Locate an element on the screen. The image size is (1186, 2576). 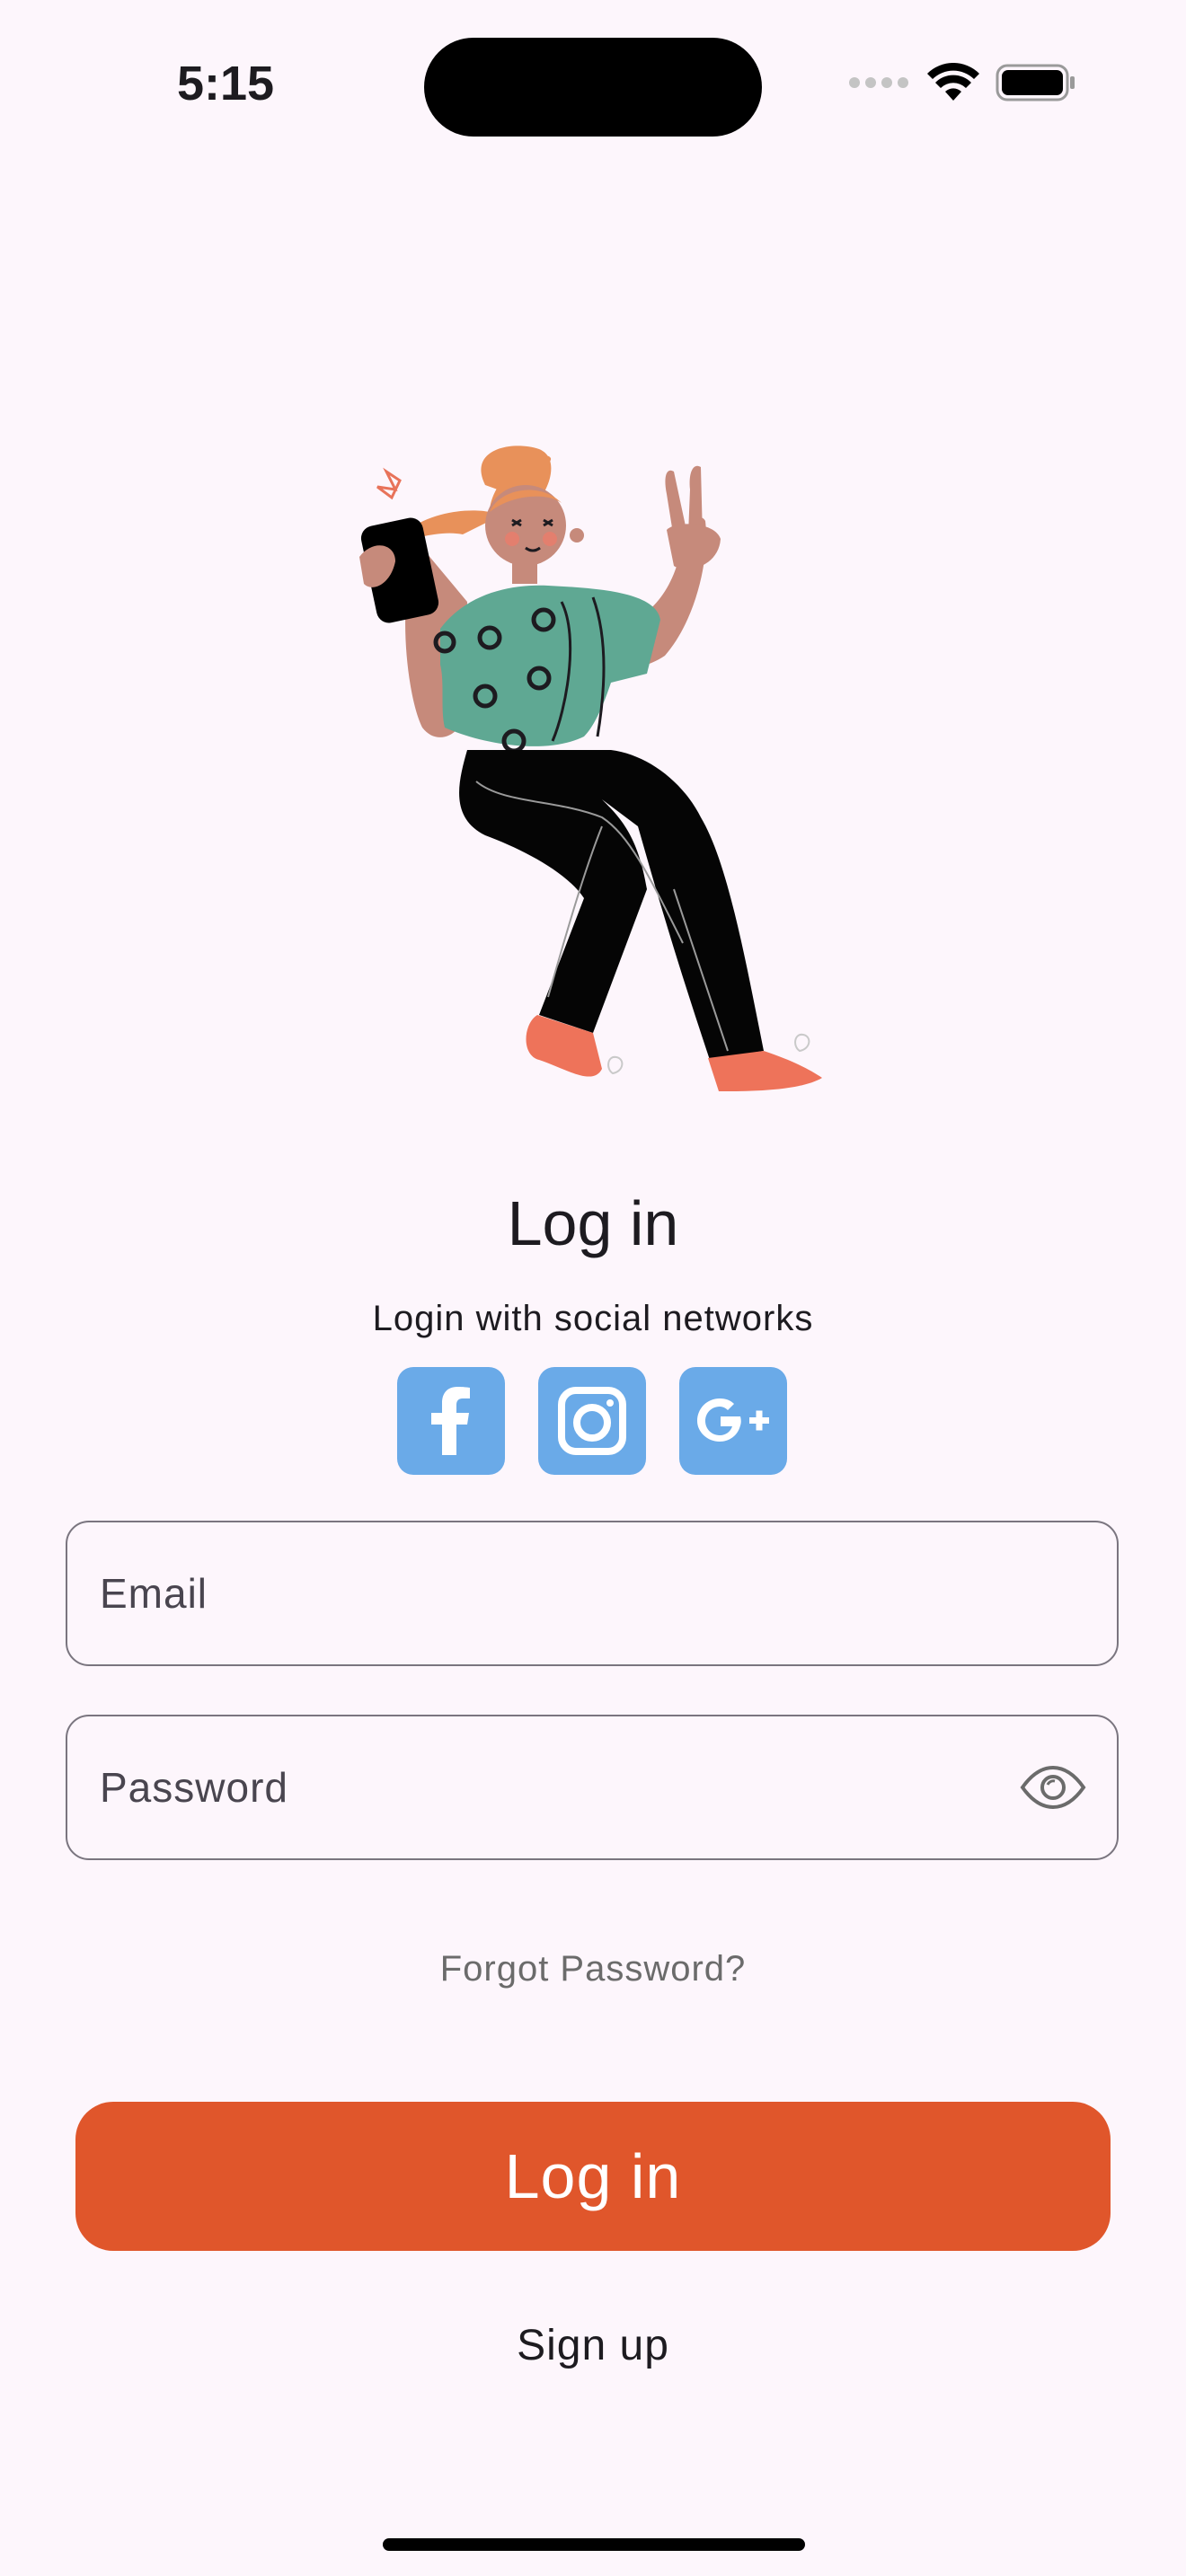
home-indicator is located at coordinates (594, 2544).